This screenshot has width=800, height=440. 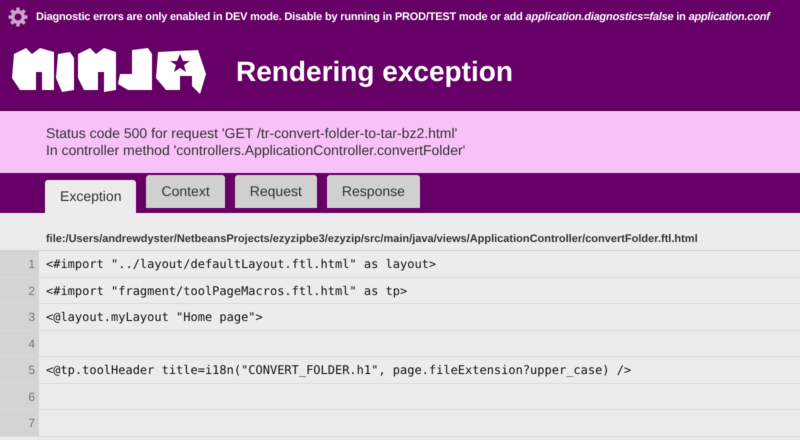 I want to click on tab: Context, so click(x=185, y=191).